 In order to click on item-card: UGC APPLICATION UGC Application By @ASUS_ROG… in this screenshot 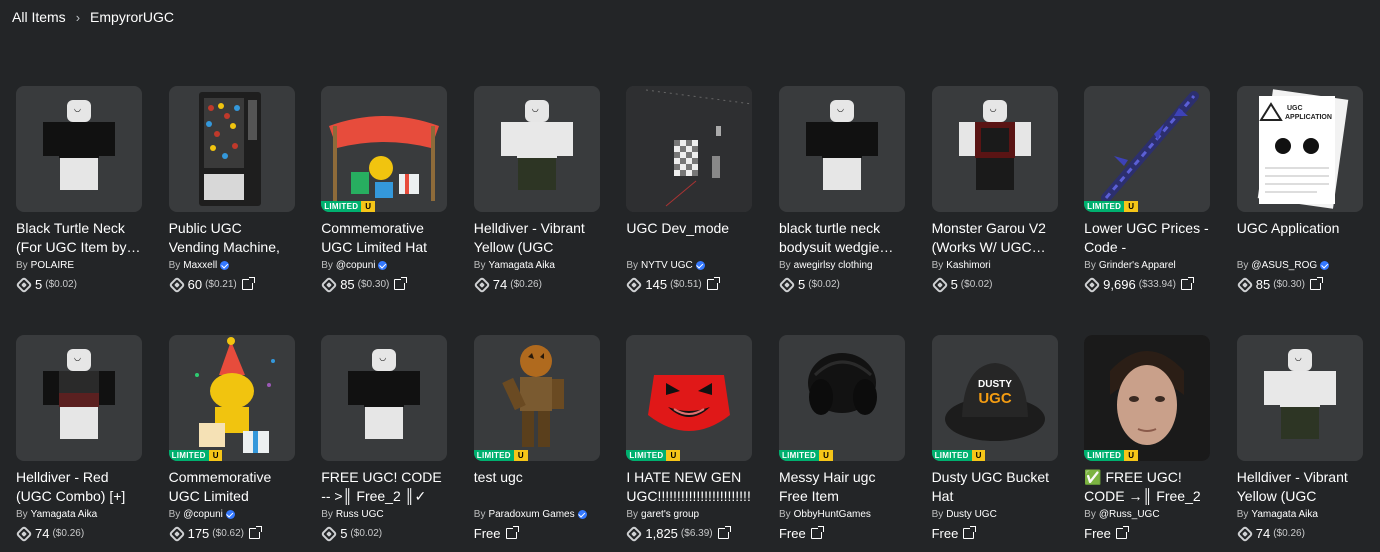, I will do `click(1299, 191)`.